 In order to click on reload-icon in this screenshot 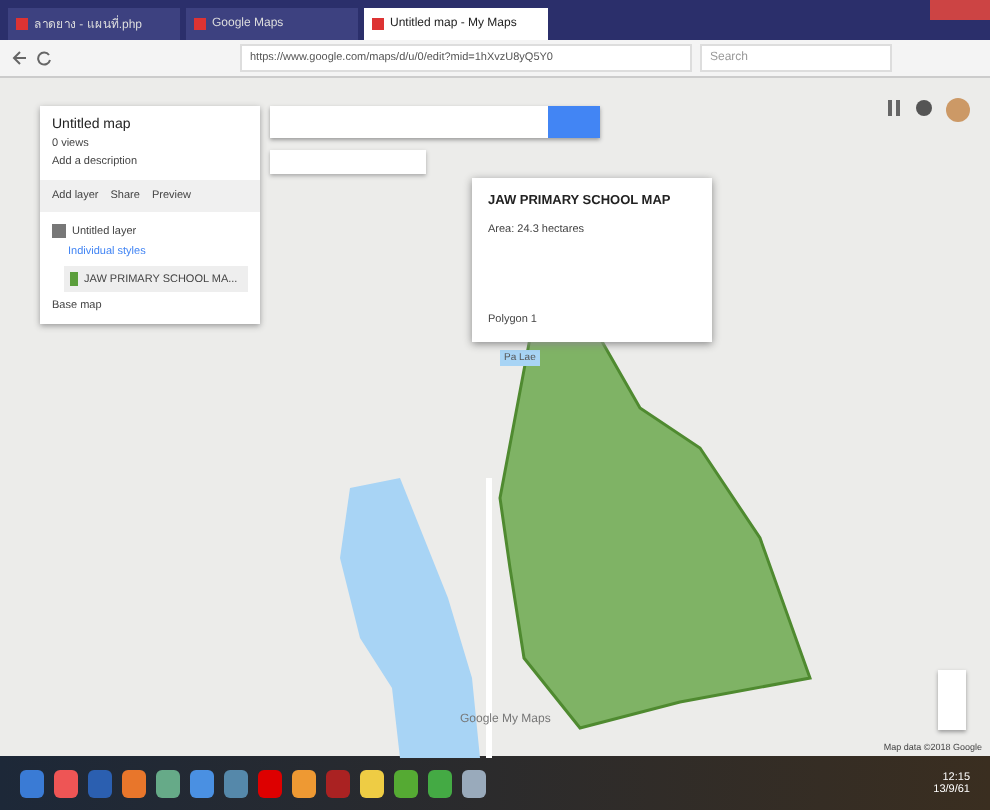, I will do `click(44, 58)`.